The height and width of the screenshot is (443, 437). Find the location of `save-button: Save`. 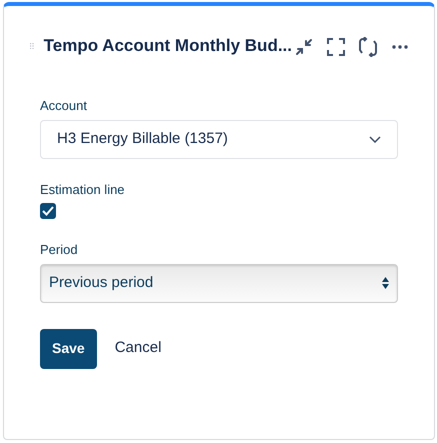

save-button: Save is located at coordinates (68, 348).